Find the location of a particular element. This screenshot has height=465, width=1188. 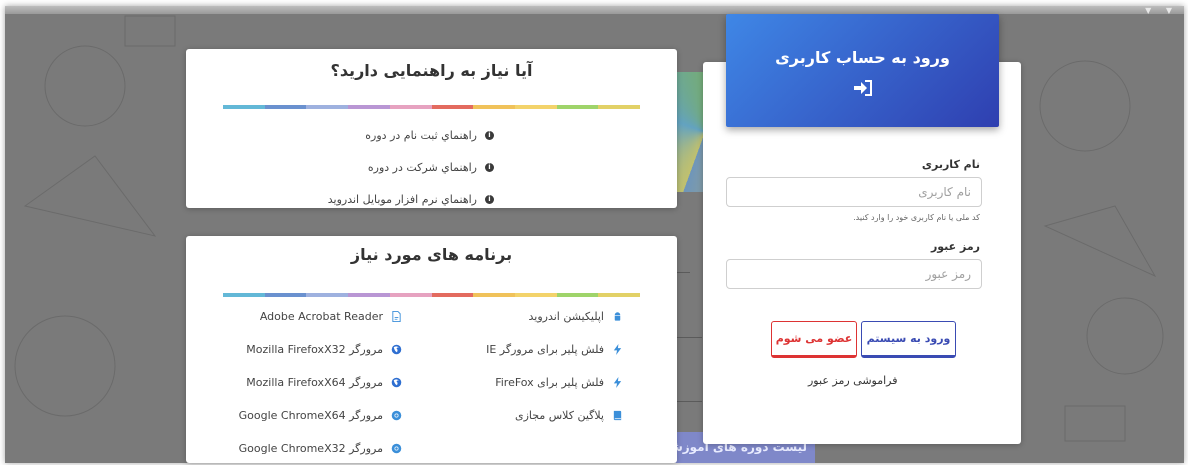

software-link-android-app: اپلیکیشن اندروید is located at coordinates (554, 316).